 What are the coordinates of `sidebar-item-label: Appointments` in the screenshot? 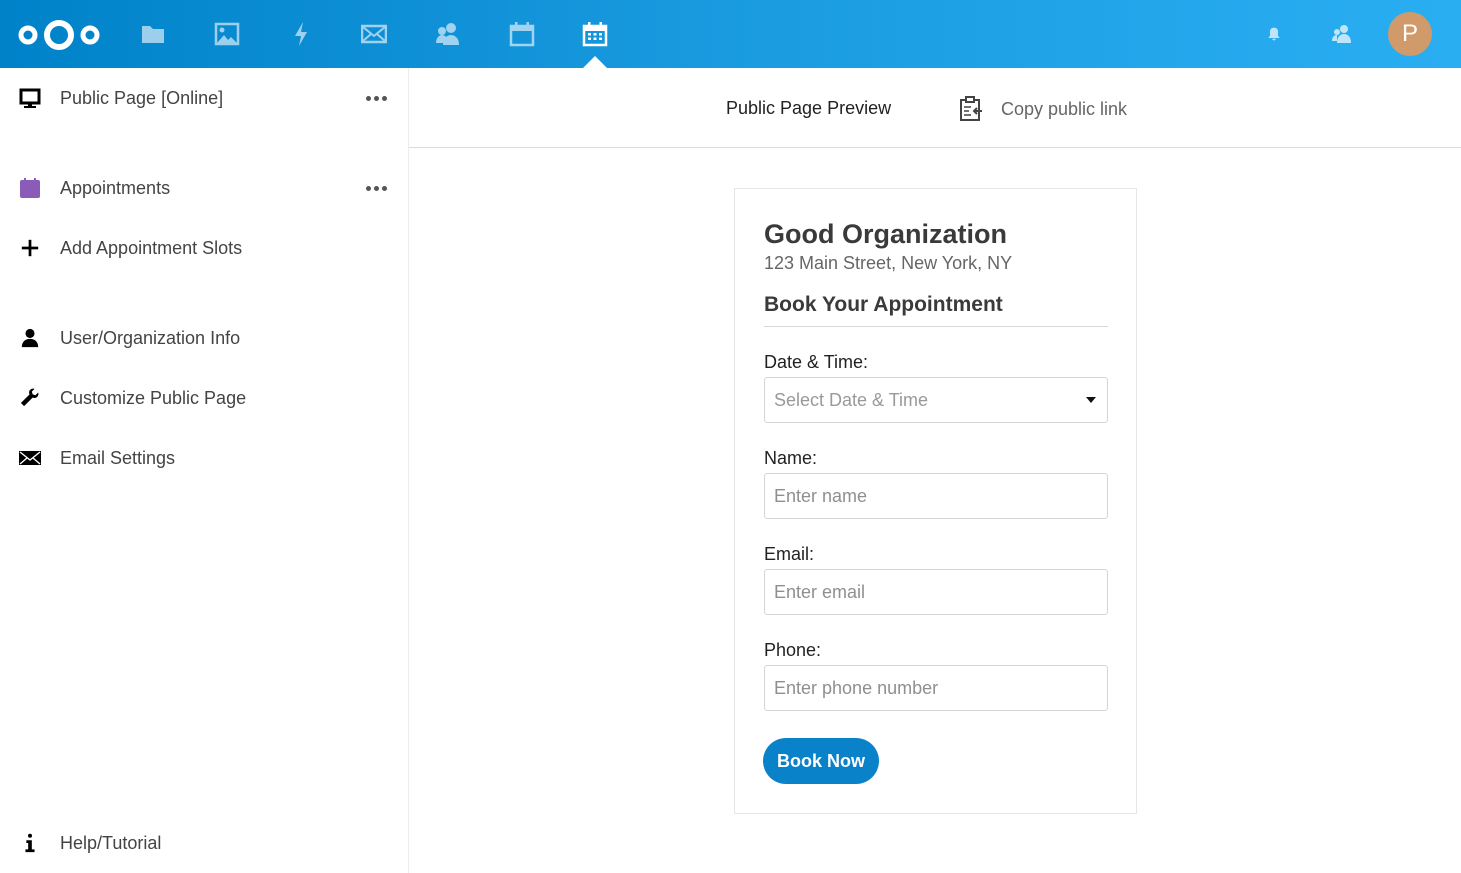 It's located at (115, 187).